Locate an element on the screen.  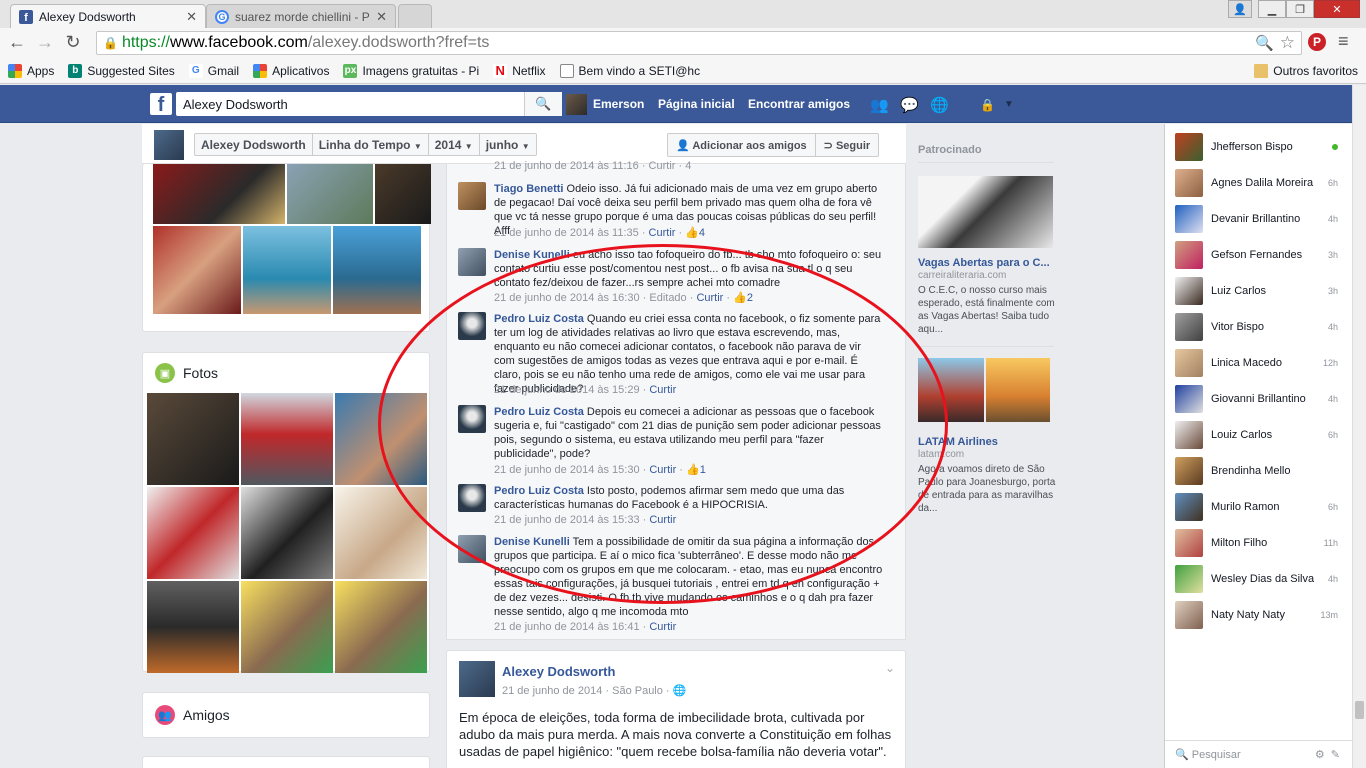
reload-icon: ↻ is located at coordinates (73, 42).